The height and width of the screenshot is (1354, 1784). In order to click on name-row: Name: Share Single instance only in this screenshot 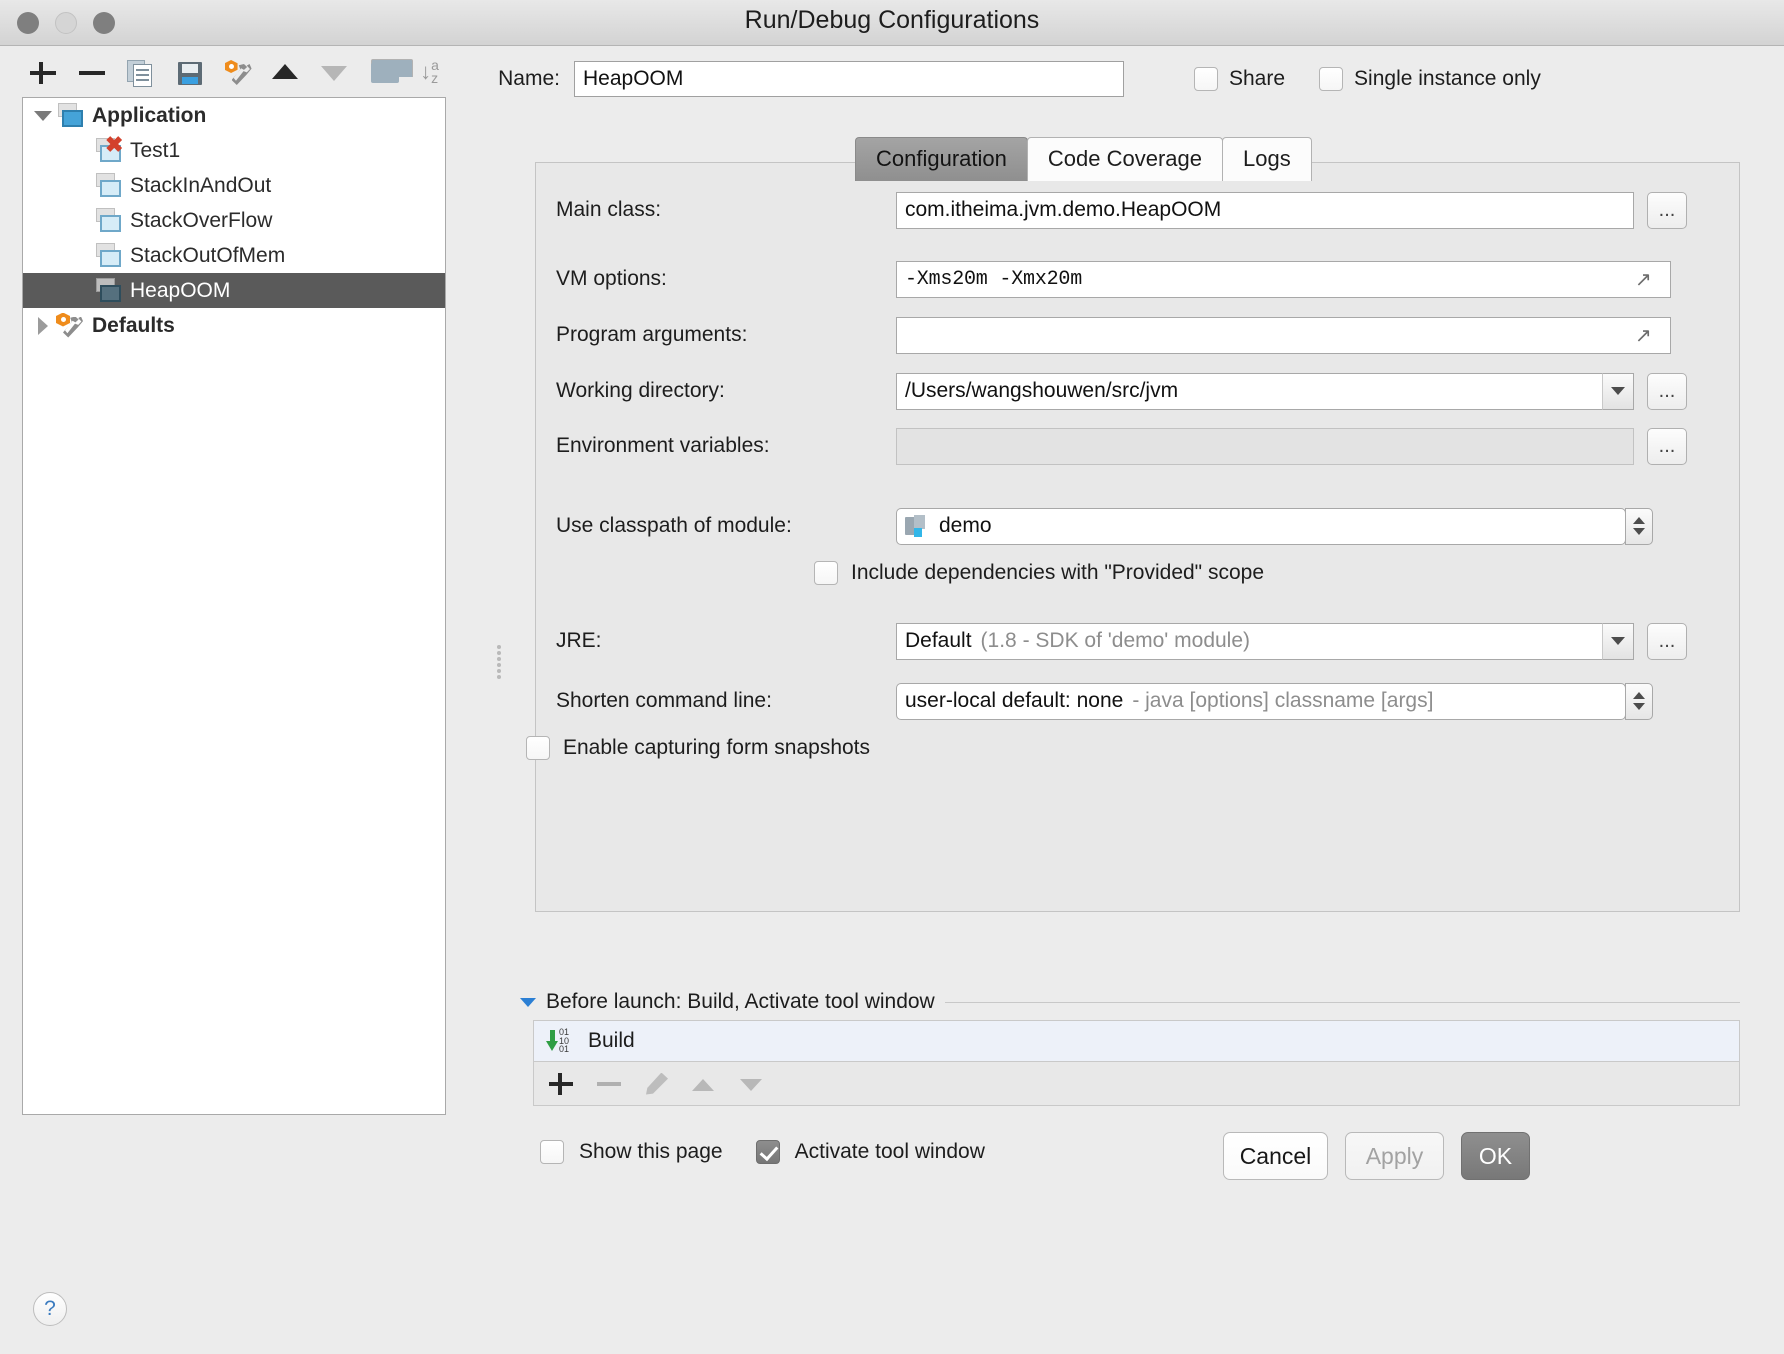, I will do `click(1120, 79)`.